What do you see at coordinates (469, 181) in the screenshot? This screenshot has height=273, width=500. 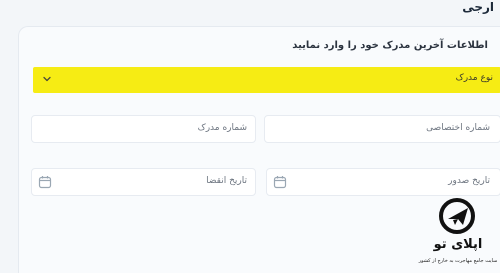 I see `issue-date-placeholder: تاریخ صدور` at bounding box center [469, 181].